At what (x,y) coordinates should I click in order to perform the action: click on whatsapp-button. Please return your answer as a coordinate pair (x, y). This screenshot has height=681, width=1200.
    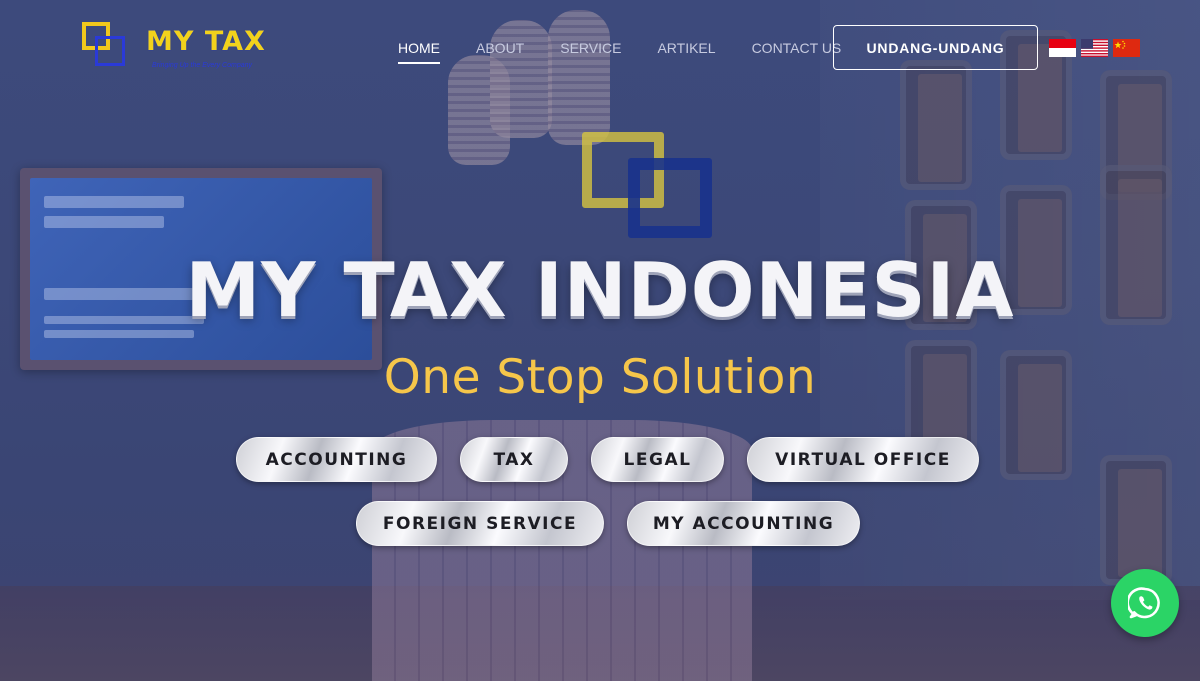
    Looking at the image, I should click on (1145, 603).